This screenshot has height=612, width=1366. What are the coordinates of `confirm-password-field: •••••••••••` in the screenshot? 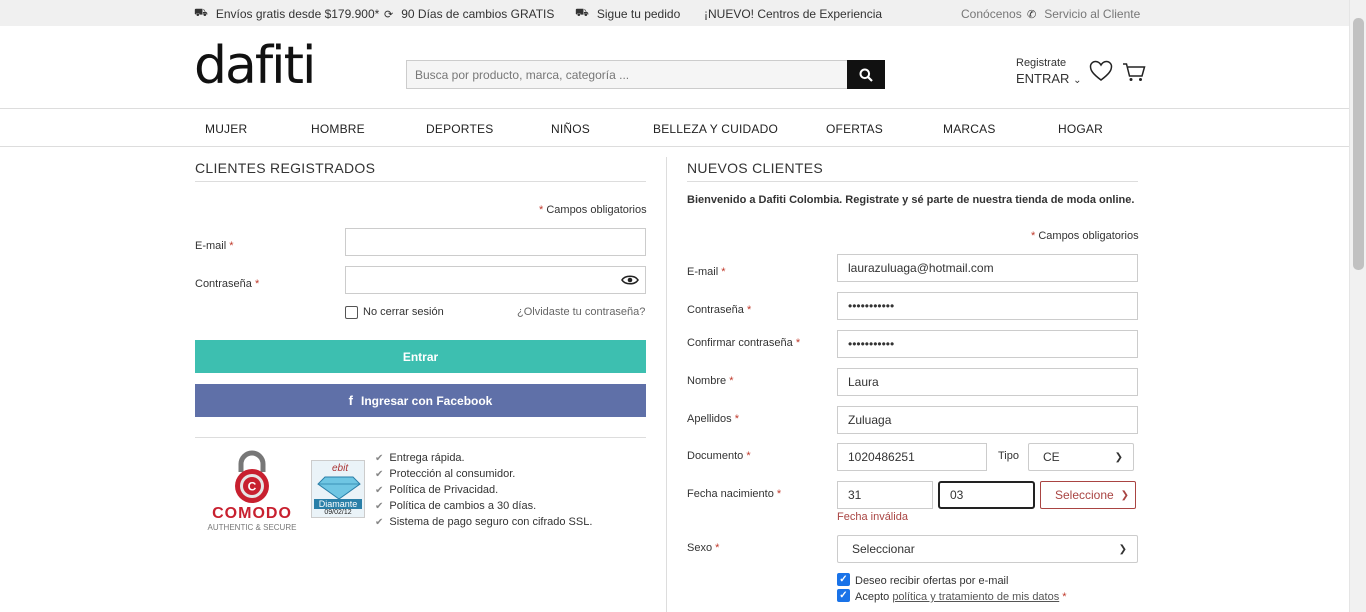 It's located at (987, 344).